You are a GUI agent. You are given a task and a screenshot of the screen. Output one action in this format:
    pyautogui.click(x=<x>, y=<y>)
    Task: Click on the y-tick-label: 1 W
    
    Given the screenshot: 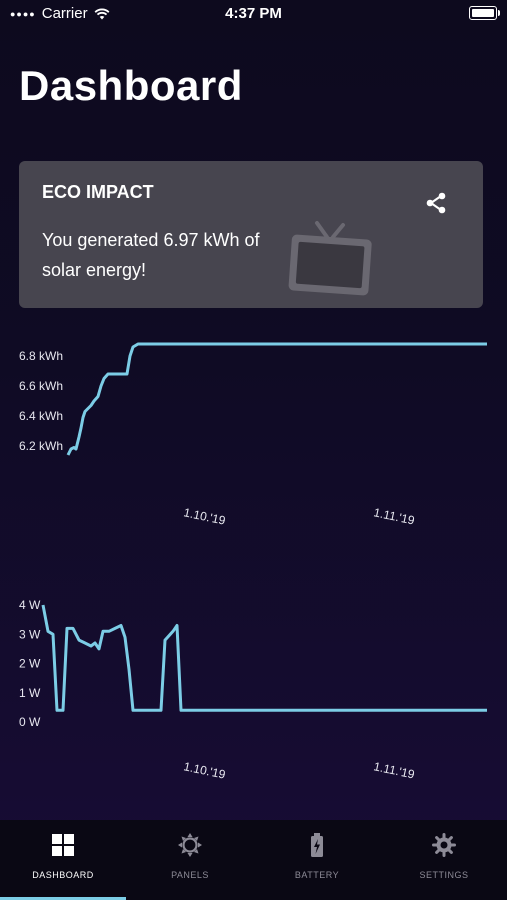 What is the action you would take?
    pyautogui.click(x=30, y=693)
    